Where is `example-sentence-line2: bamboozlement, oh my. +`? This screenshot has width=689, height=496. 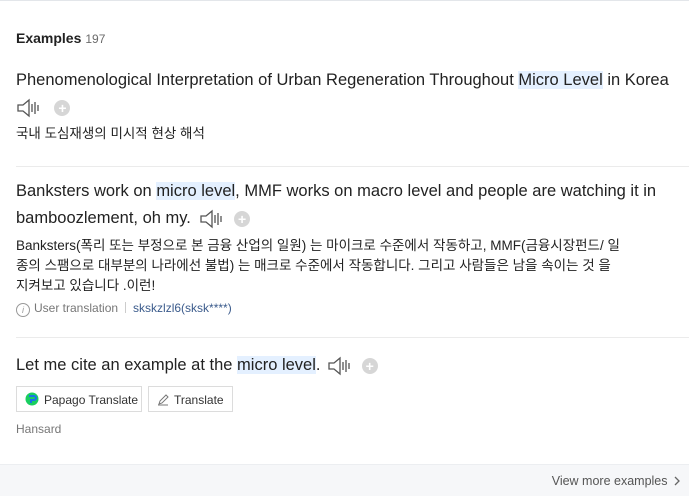
example-sentence-line2: bamboozlement, oh my. + is located at coordinates (133, 218).